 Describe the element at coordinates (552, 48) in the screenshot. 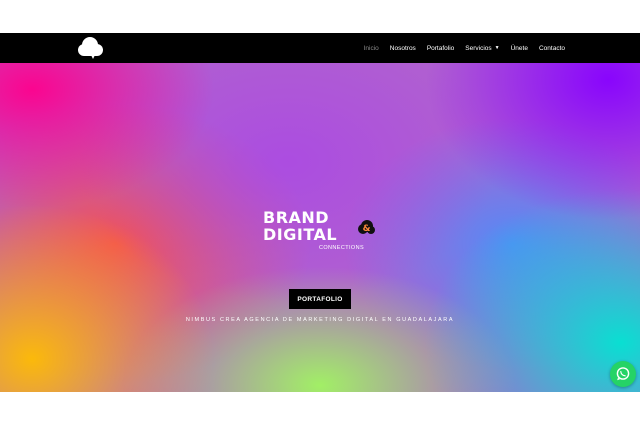

I see `nav-item-contacto: Contacto` at that location.